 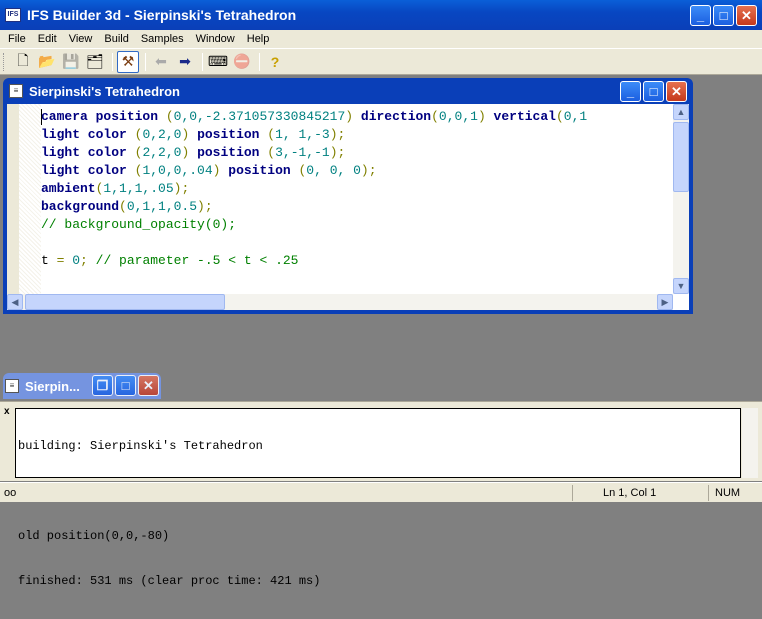 What do you see at coordinates (125, 302) in the screenshot?
I see `horizontal-scroll-thumb` at bounding box center [125, 302].